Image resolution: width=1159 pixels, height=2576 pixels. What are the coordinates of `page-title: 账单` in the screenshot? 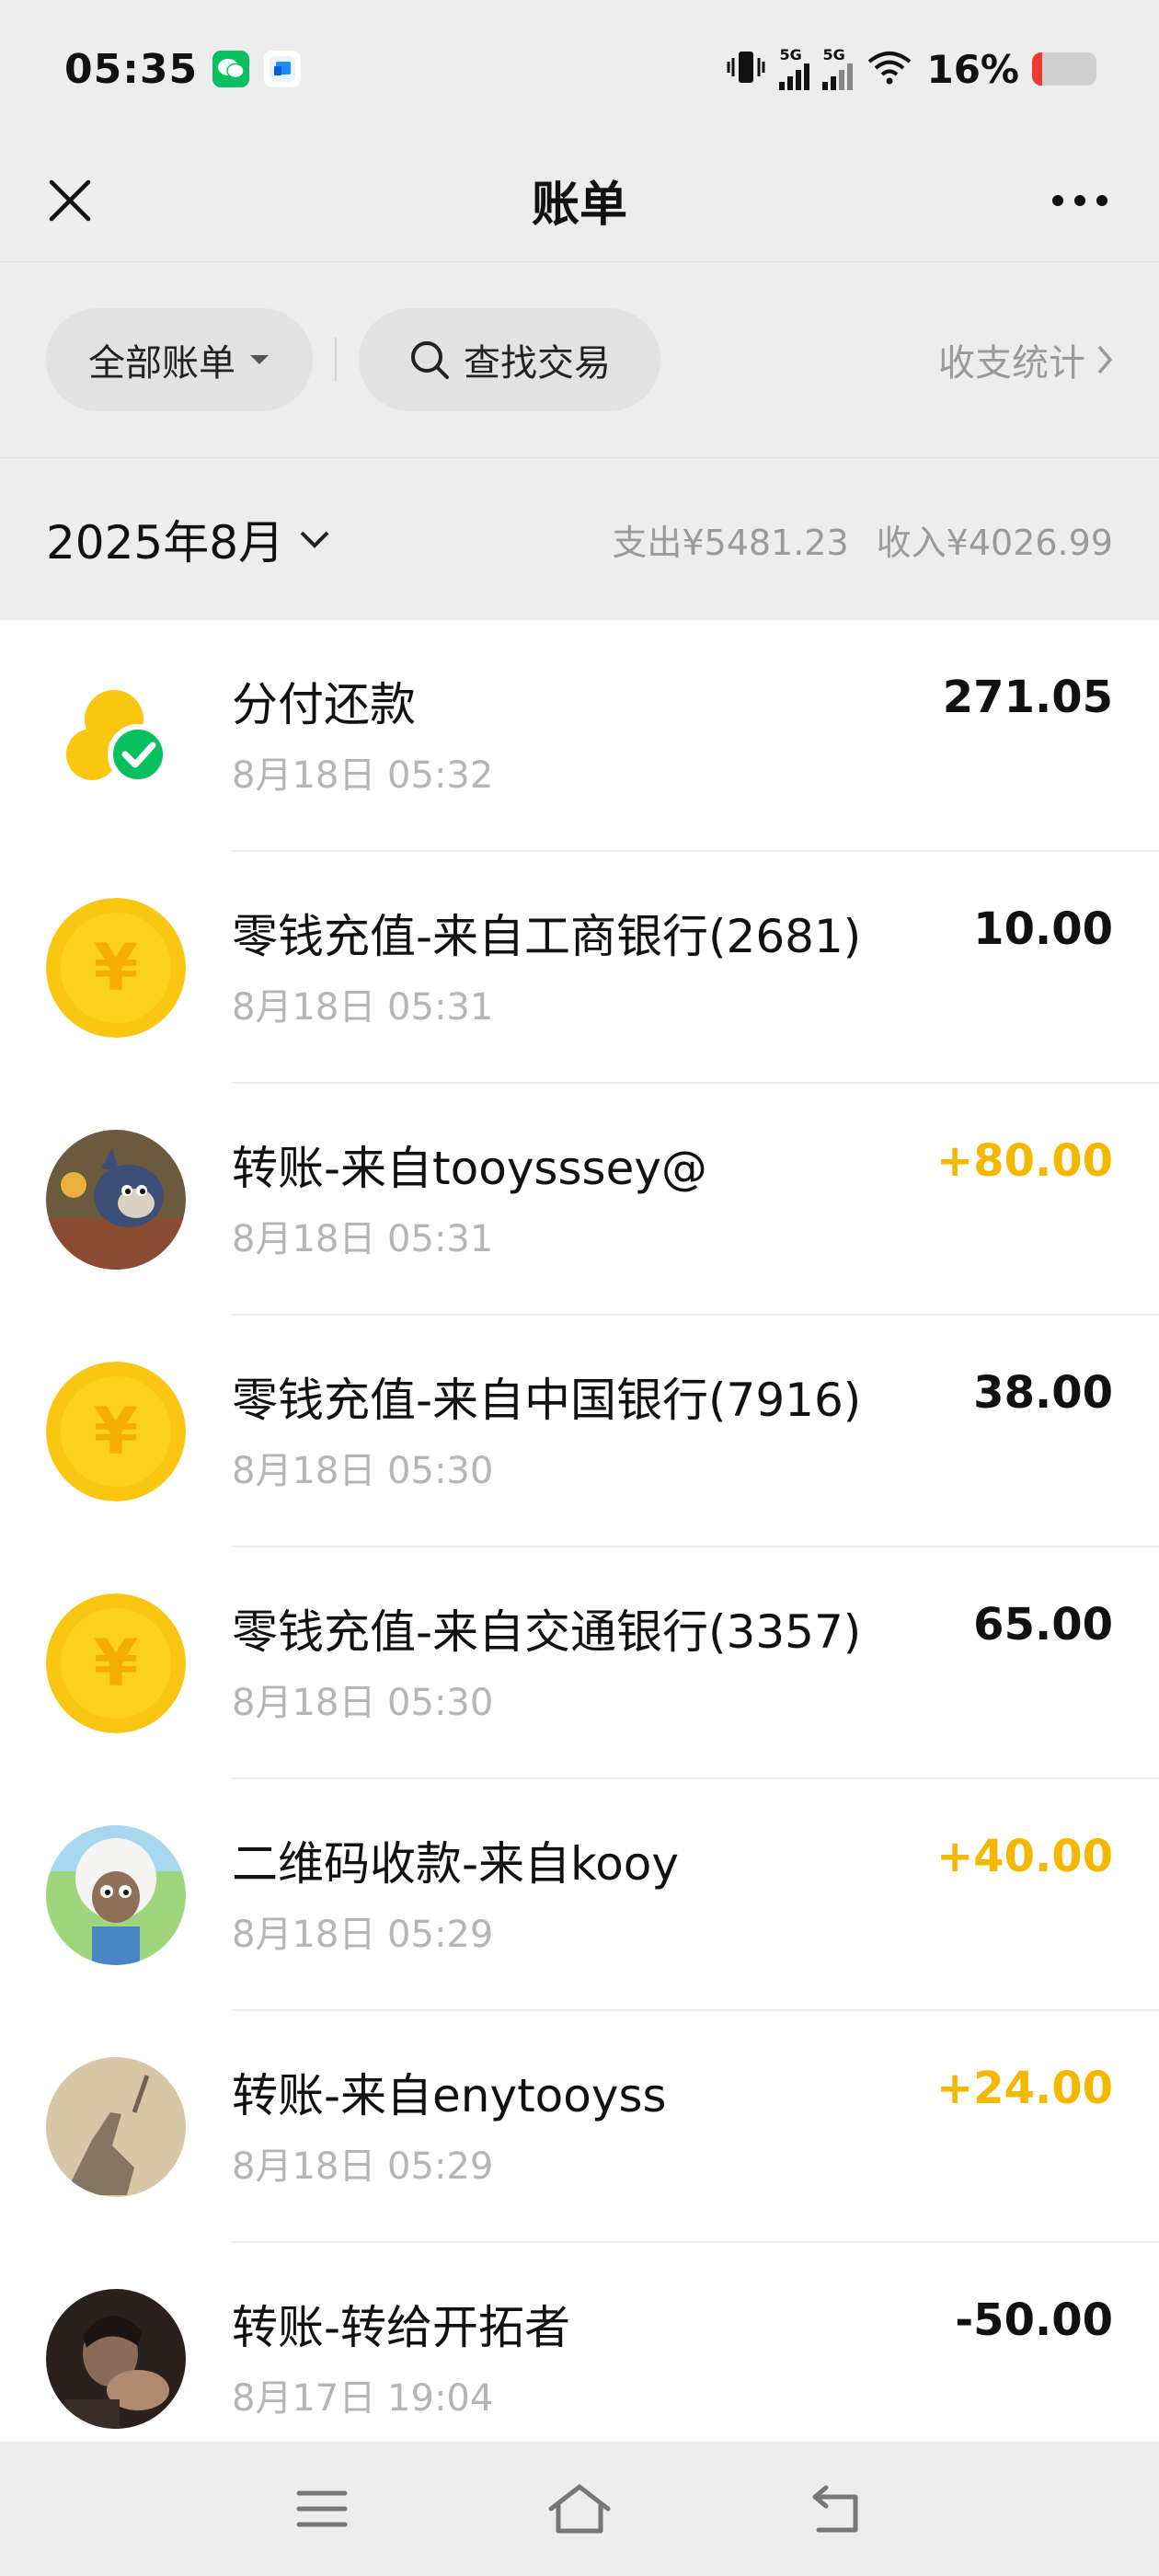 It's located at (579, 205).